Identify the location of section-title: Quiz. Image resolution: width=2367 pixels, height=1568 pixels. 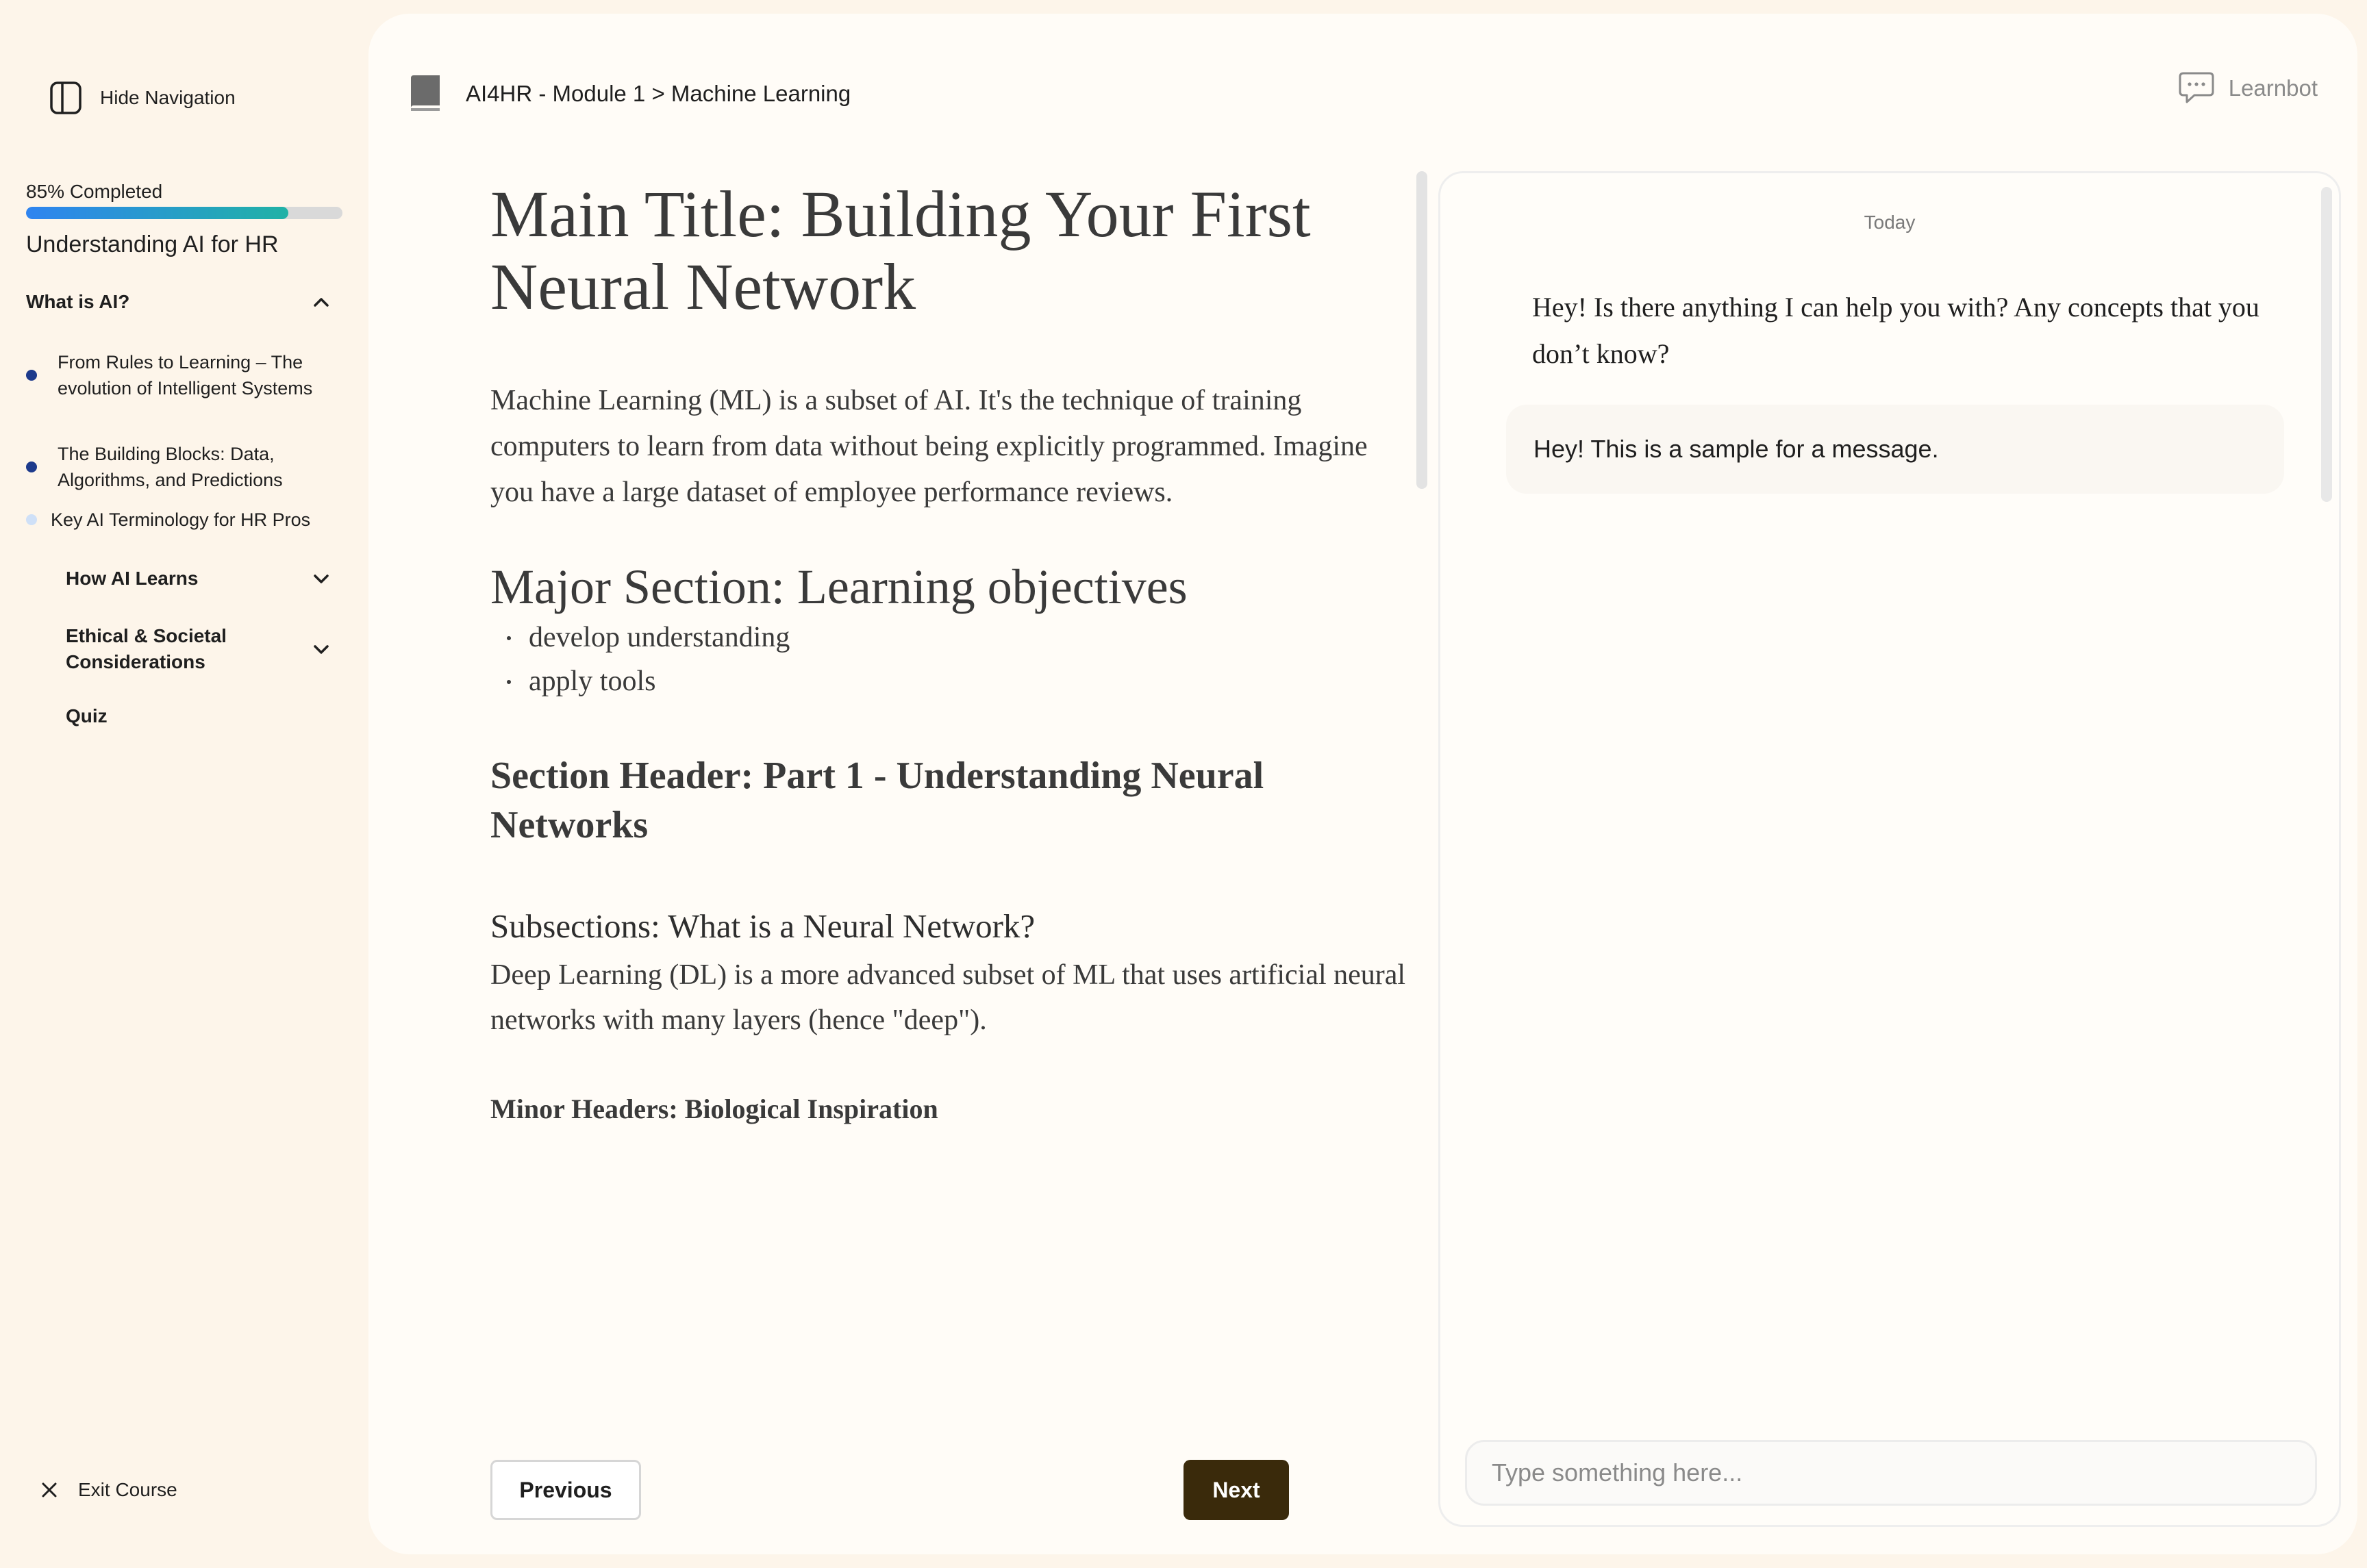
(87, 715).